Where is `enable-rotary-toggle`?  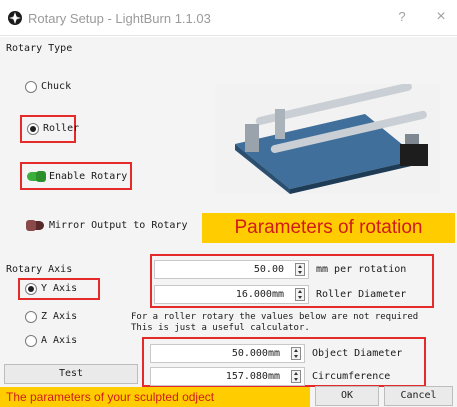 enable-rotary-toggle is located at coordinates (36, 176).